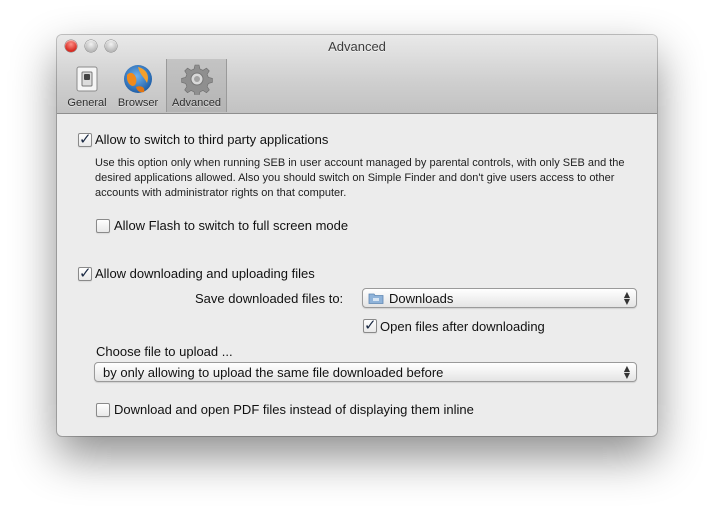 Image resolution: width=714 pixels, height=516 pixels. Describe the element at coordinates (357, 74) in the screenshot. I see `title-bar: Advanced General Browser Advanced` at that location.